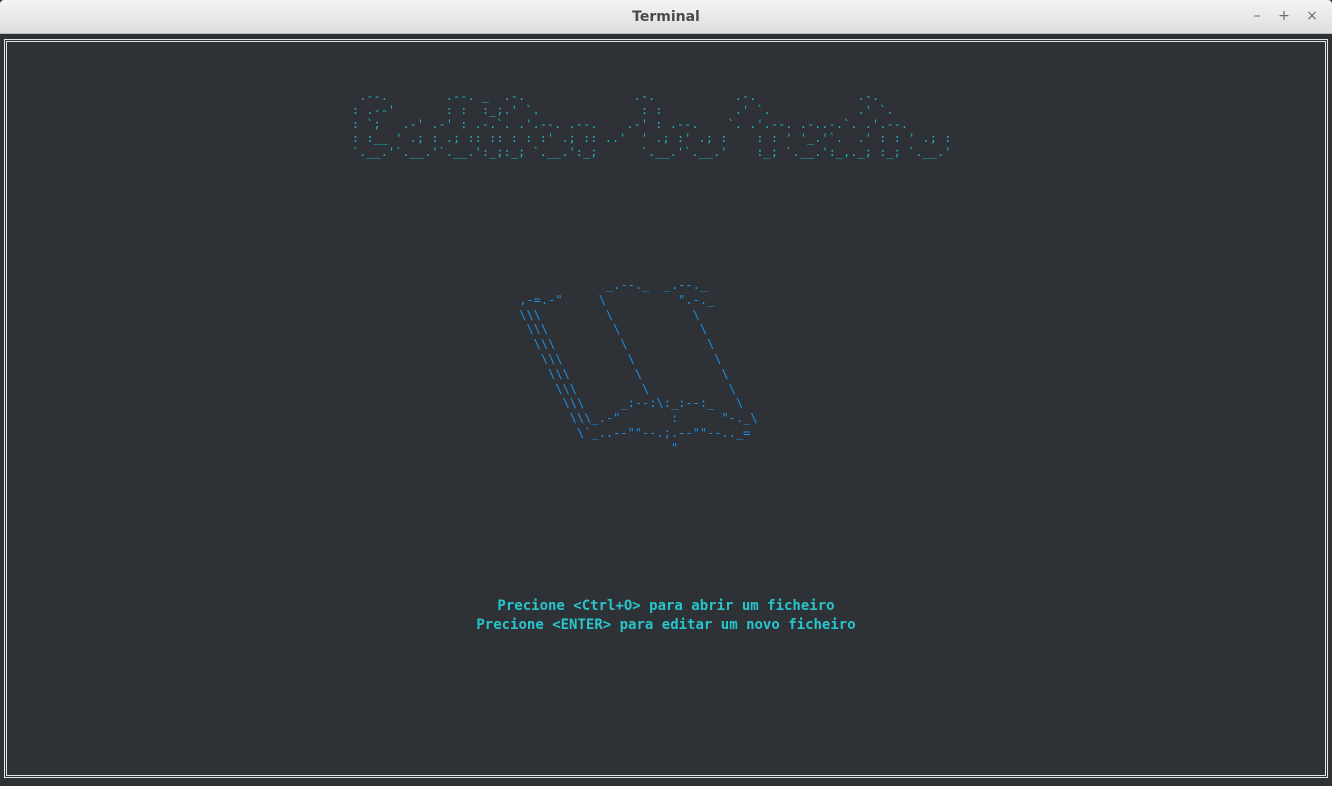 Image resolution: width=1332 pixels, height=786 pixels. What do you see at coordinates (1284, 16) in the screenshot?
I see `maximize-icon: +` at bounding box center [1284, 16].